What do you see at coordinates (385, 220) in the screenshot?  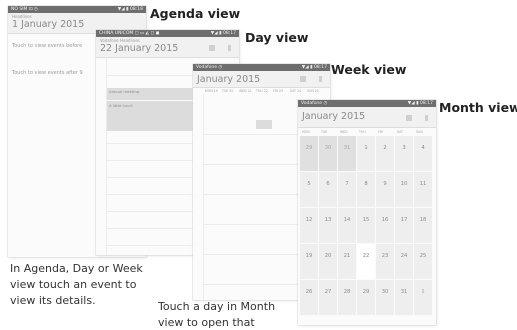 I see `day-number: 16` at bounding box center [385, 220].